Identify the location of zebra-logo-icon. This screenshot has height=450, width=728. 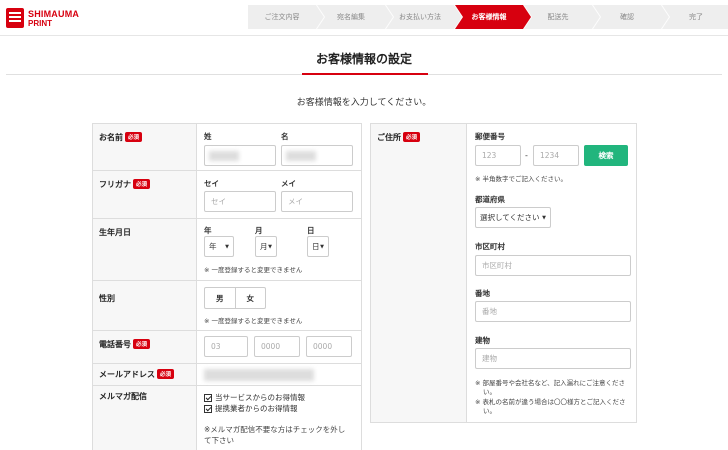
(15, 18).